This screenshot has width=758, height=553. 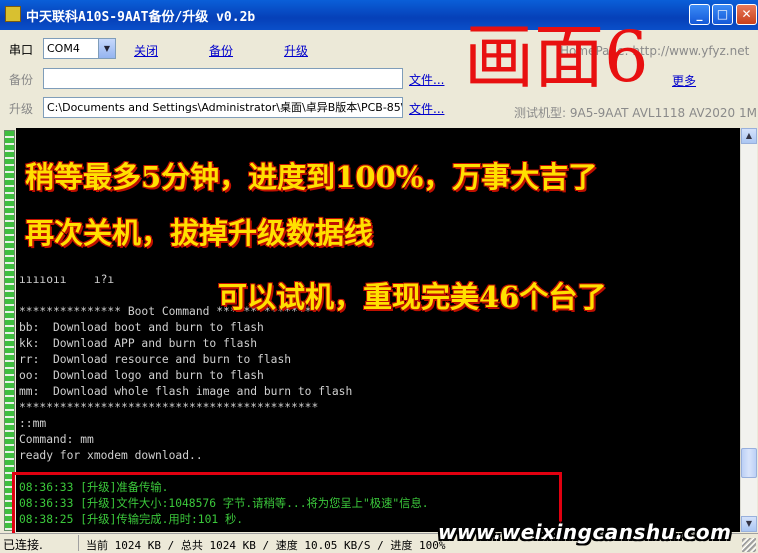 I want to click on close-port-link: 关闭, so click(x=146, y=50).